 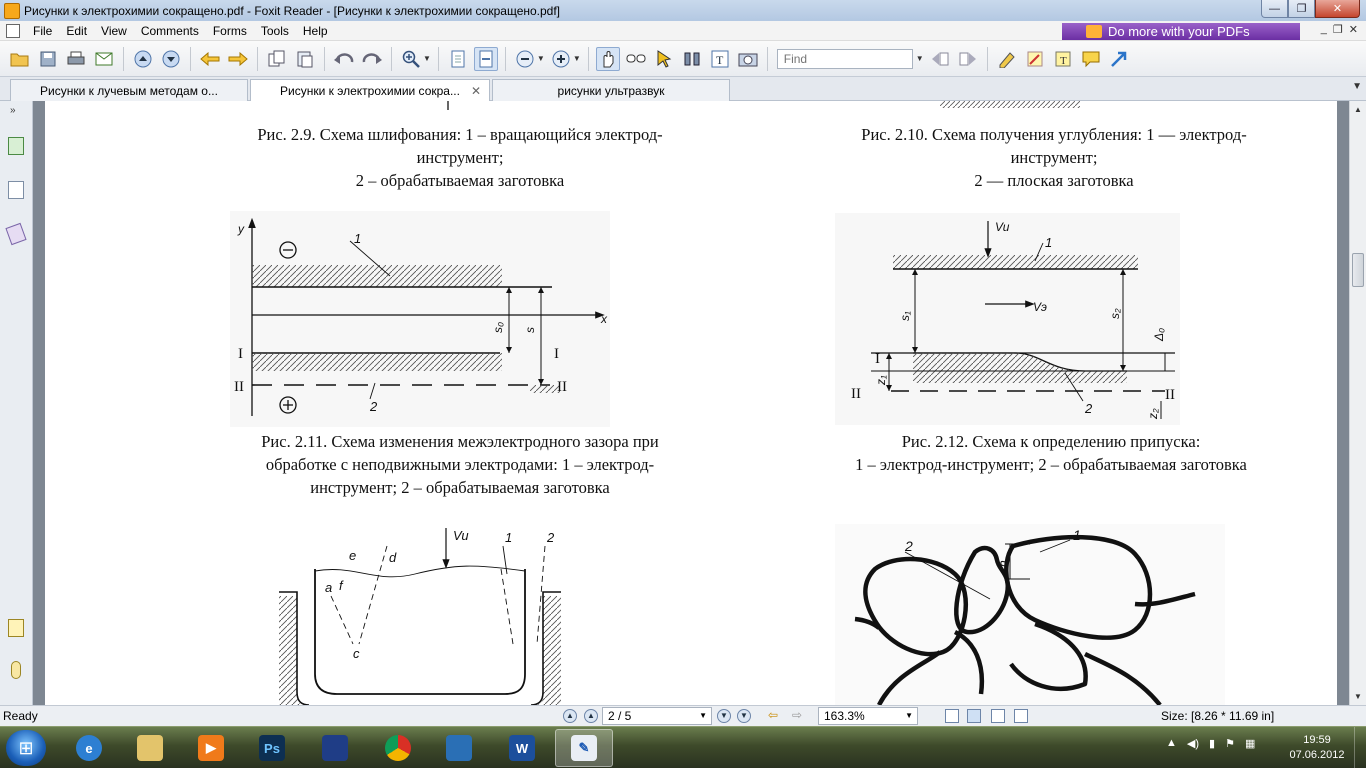 What do you see at coordinates (607, 58) in the screenshot?
I see `hand-tool-icon` at bounding box center [607, 58].